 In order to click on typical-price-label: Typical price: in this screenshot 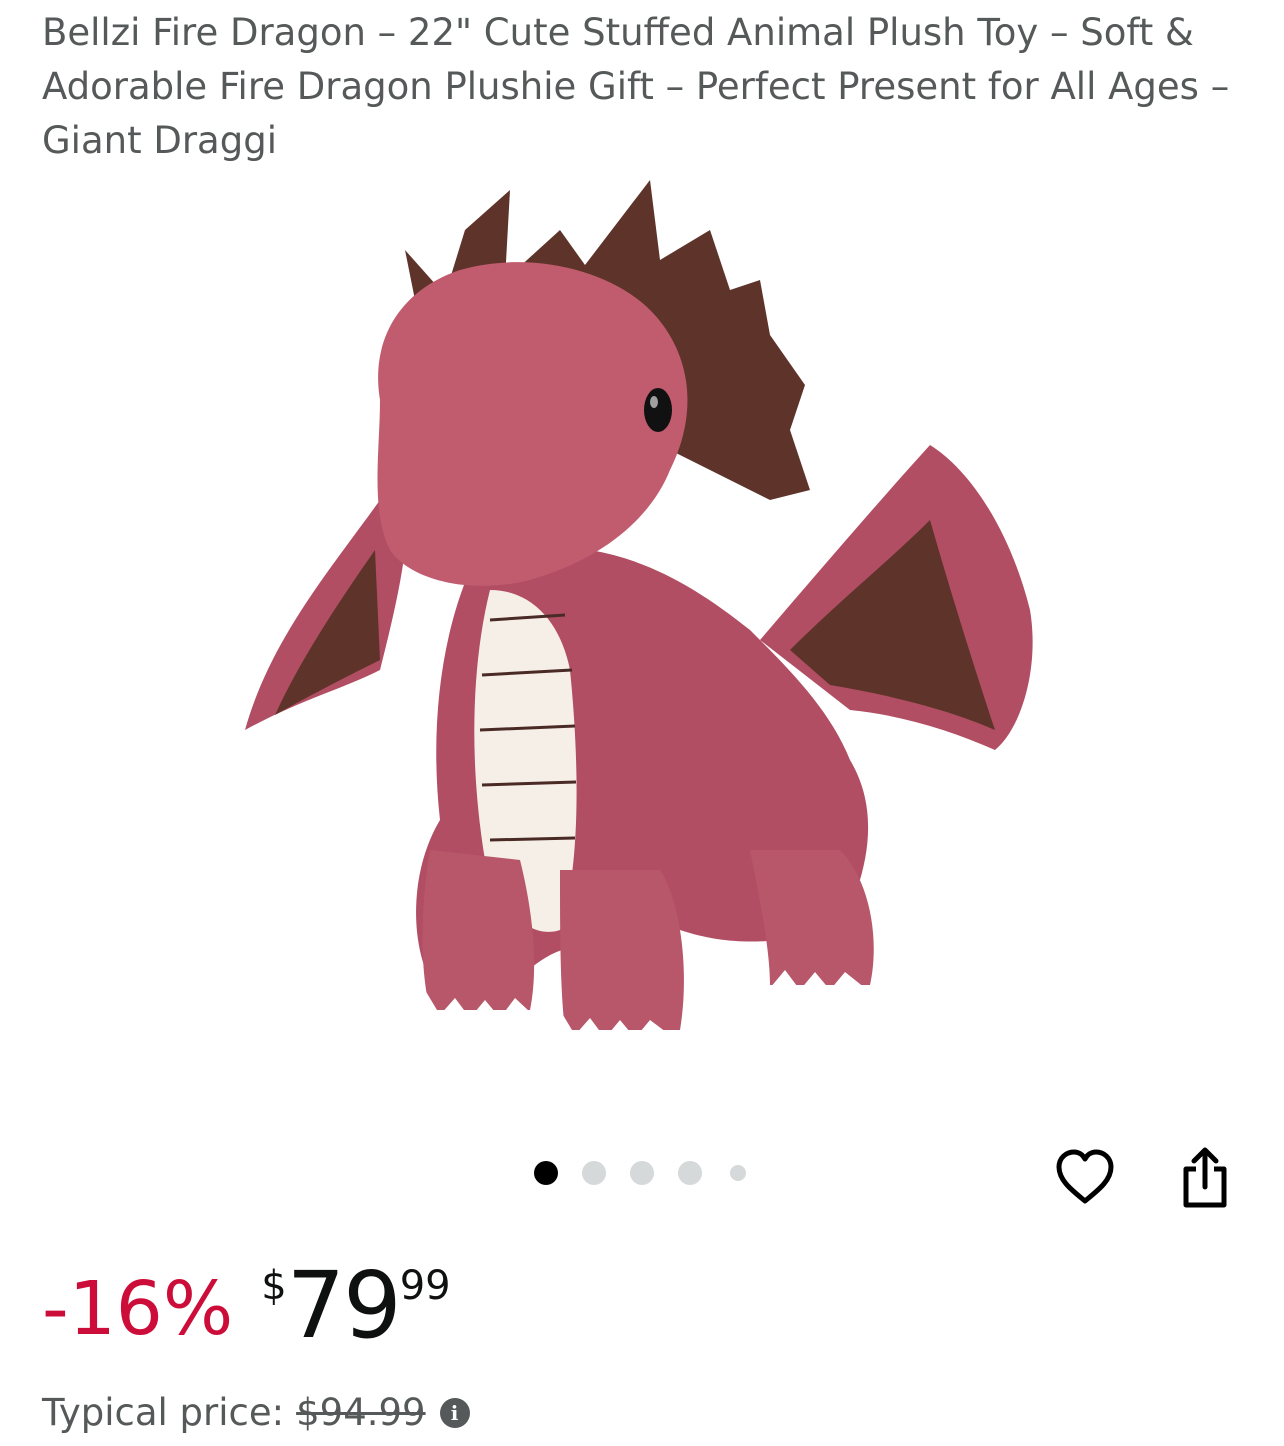, I will do `click(163, 1412)`.